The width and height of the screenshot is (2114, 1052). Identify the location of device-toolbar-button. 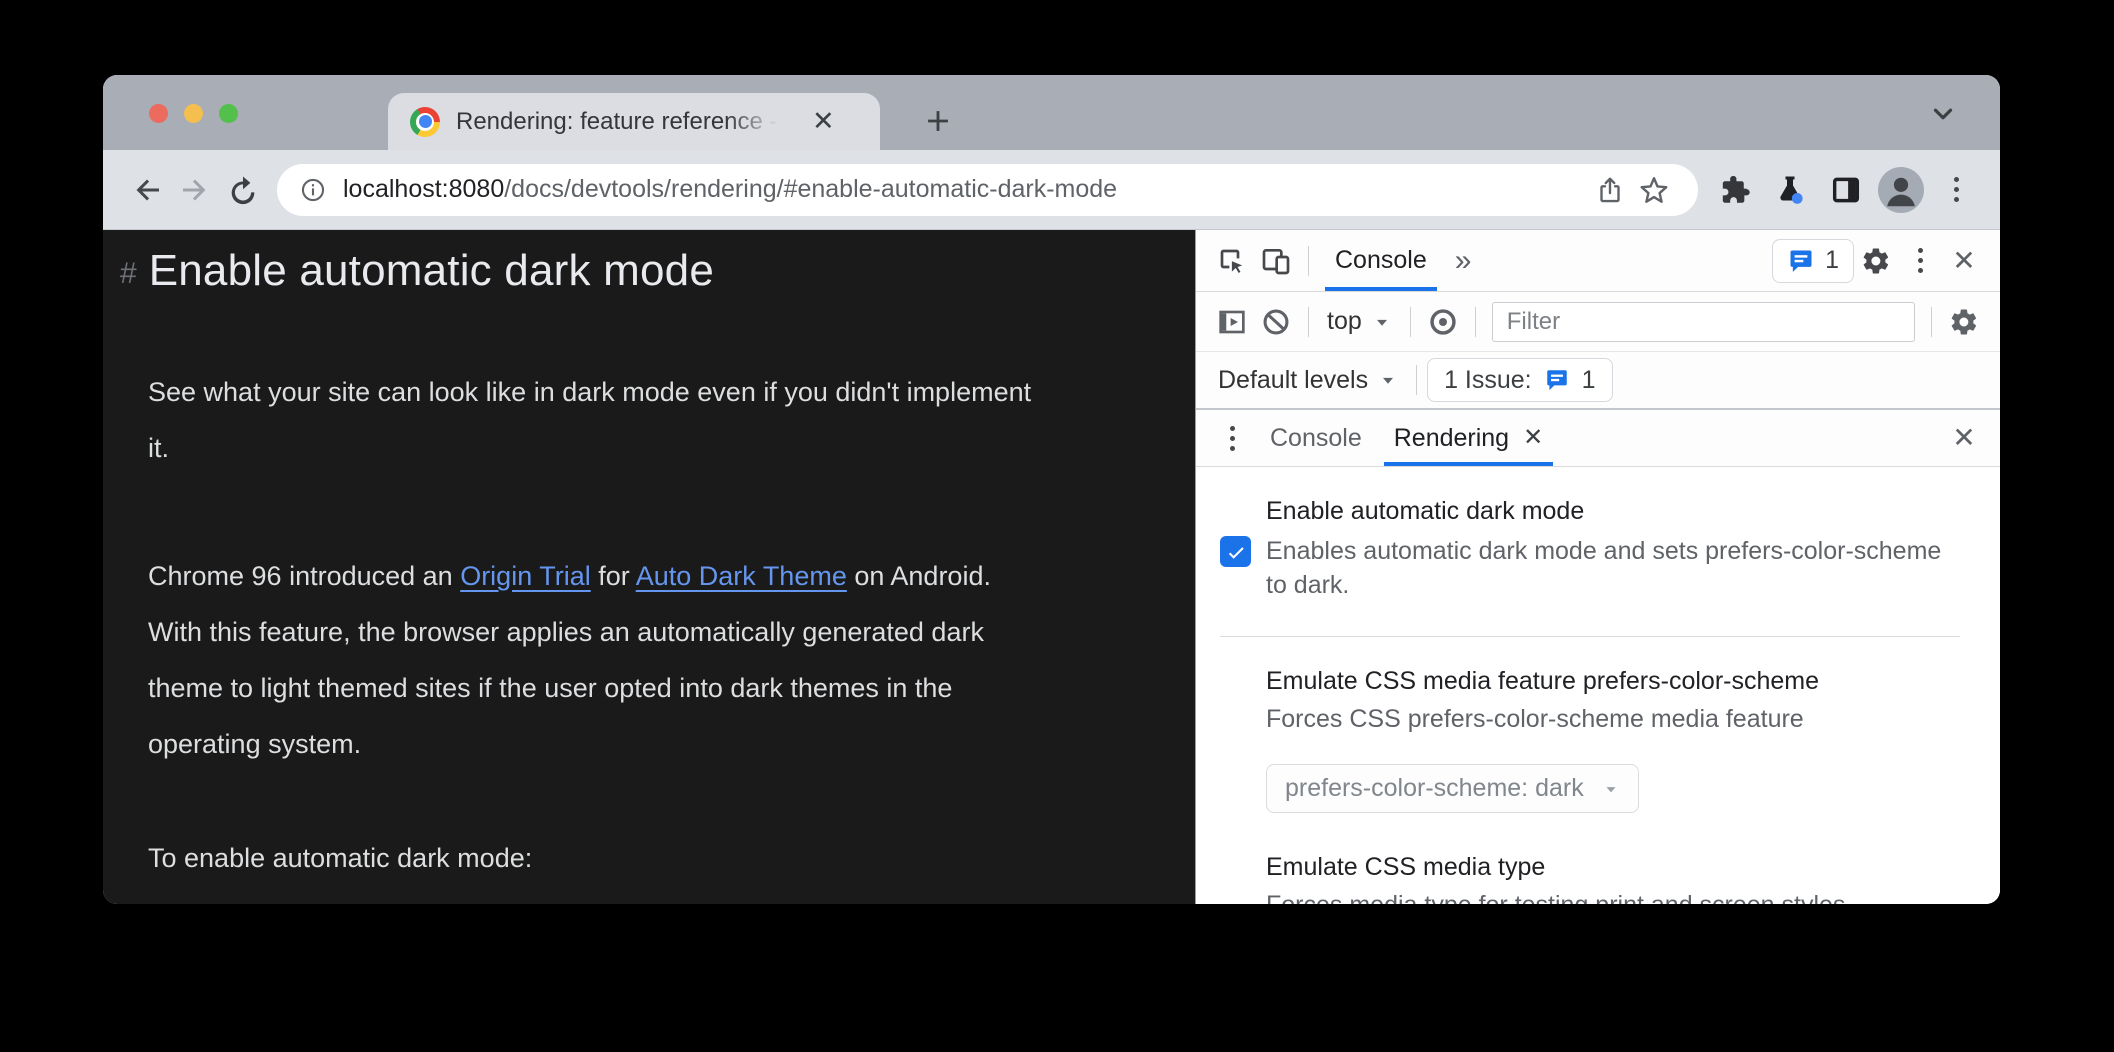
(1276, 261).